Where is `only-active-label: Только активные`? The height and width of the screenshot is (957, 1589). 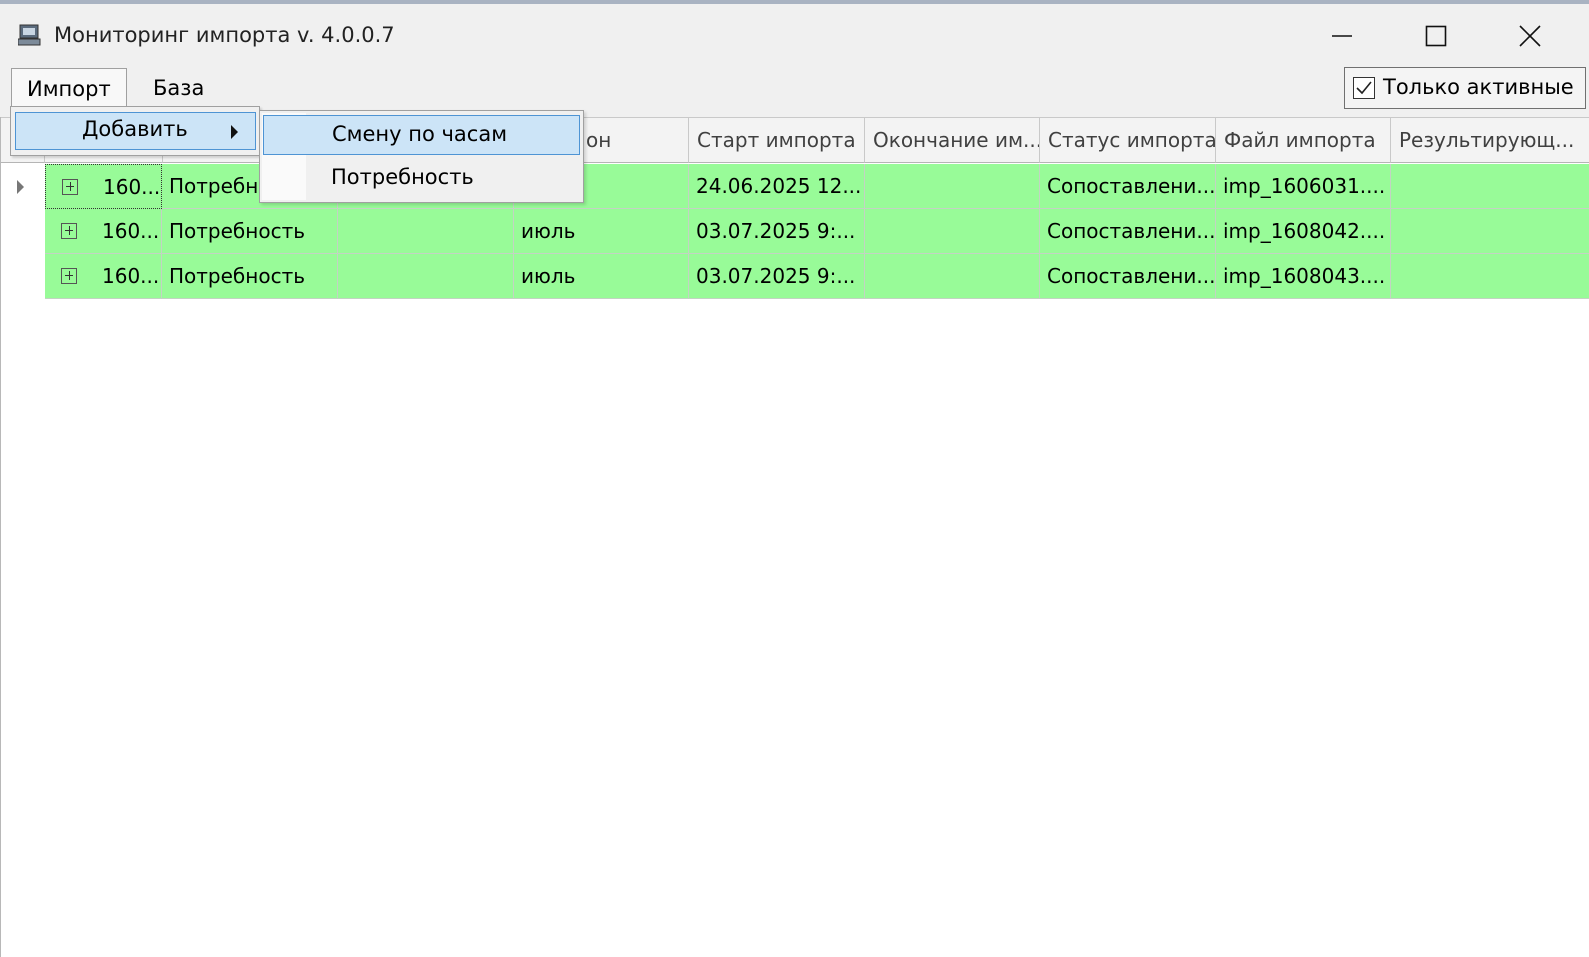 only-active-label: Только активные is located at coordinates (1478, 87).